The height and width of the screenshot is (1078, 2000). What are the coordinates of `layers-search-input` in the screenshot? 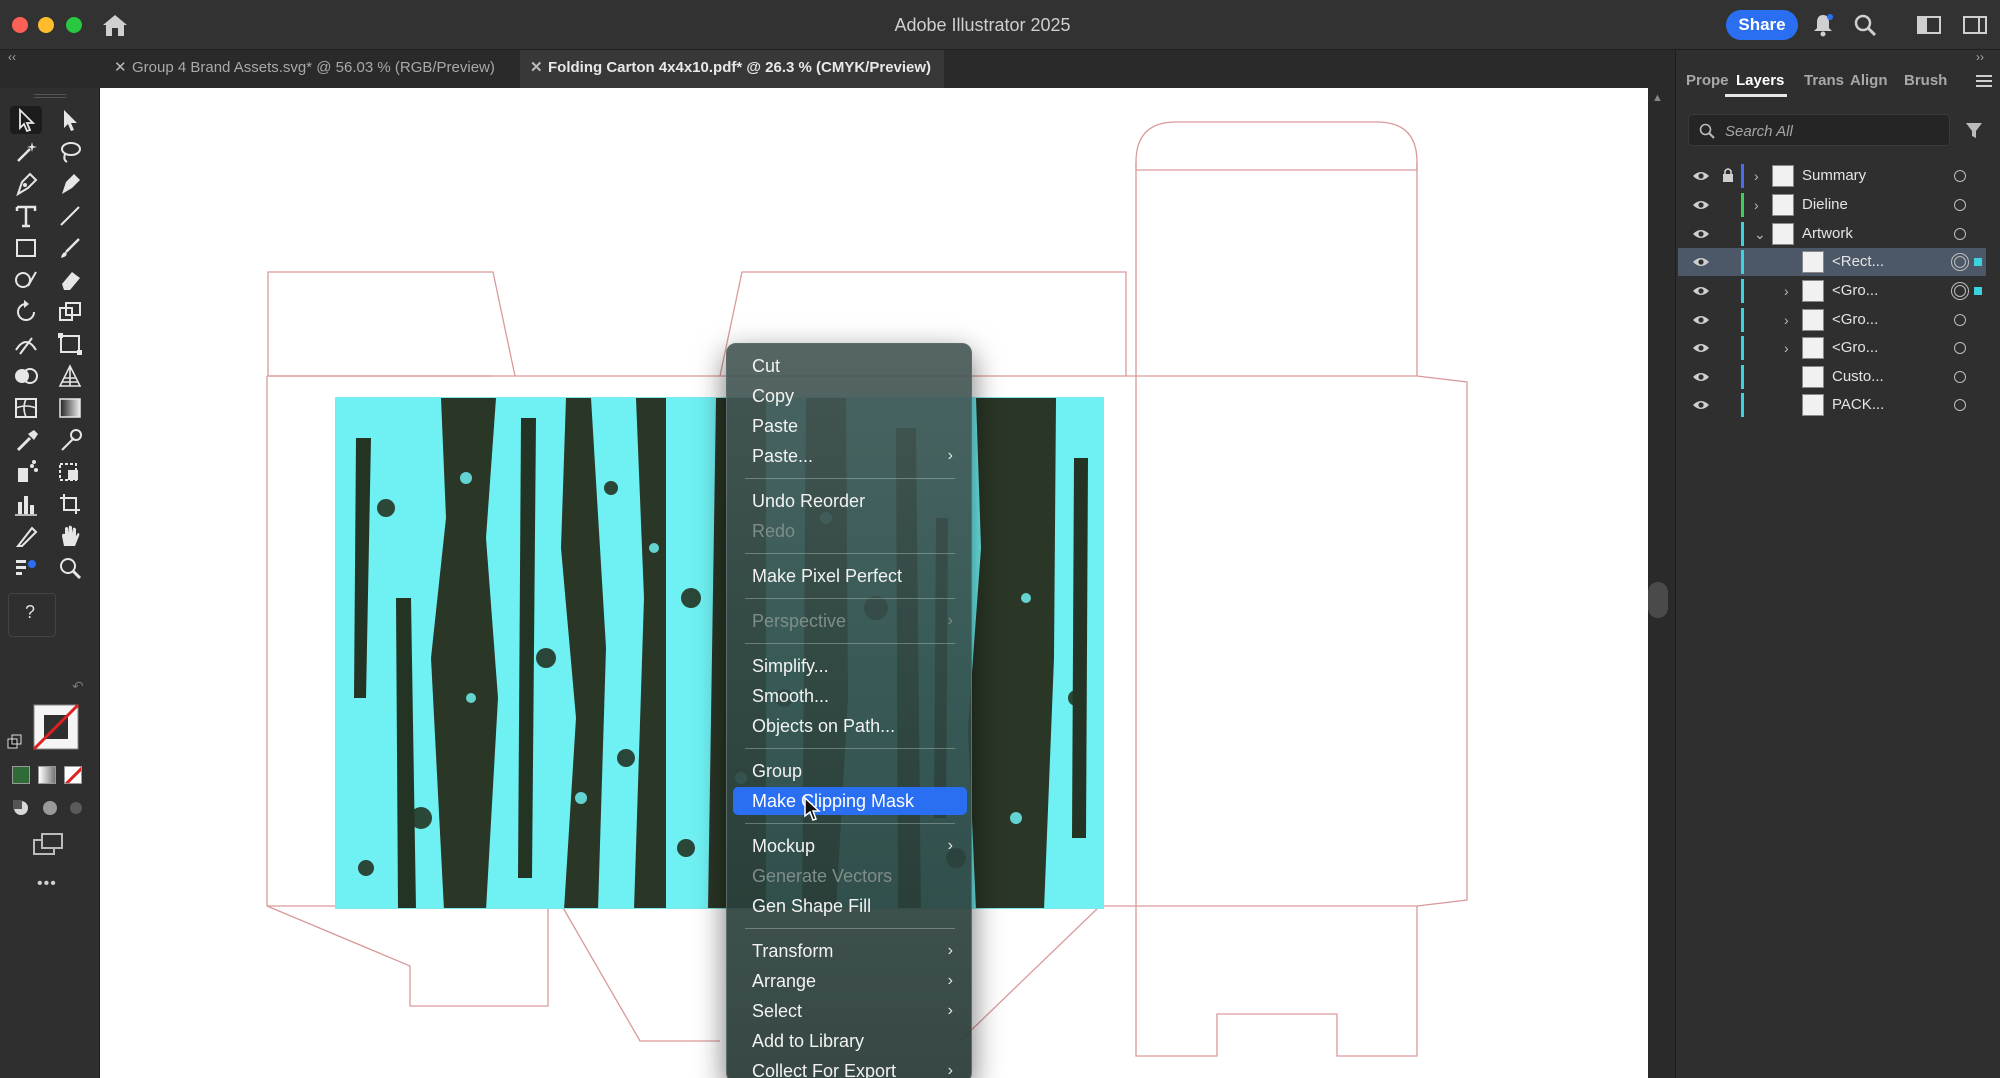 It's located at (1832, 131).